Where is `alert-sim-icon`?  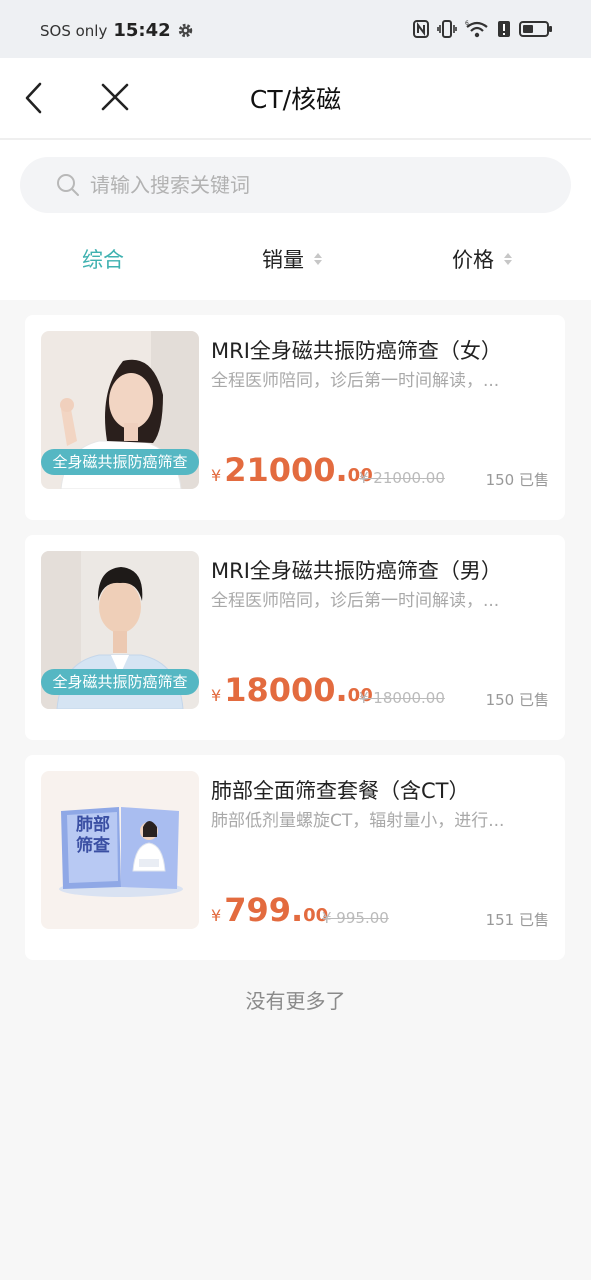 alert-sim-icon is located at coordinates (504, 29).